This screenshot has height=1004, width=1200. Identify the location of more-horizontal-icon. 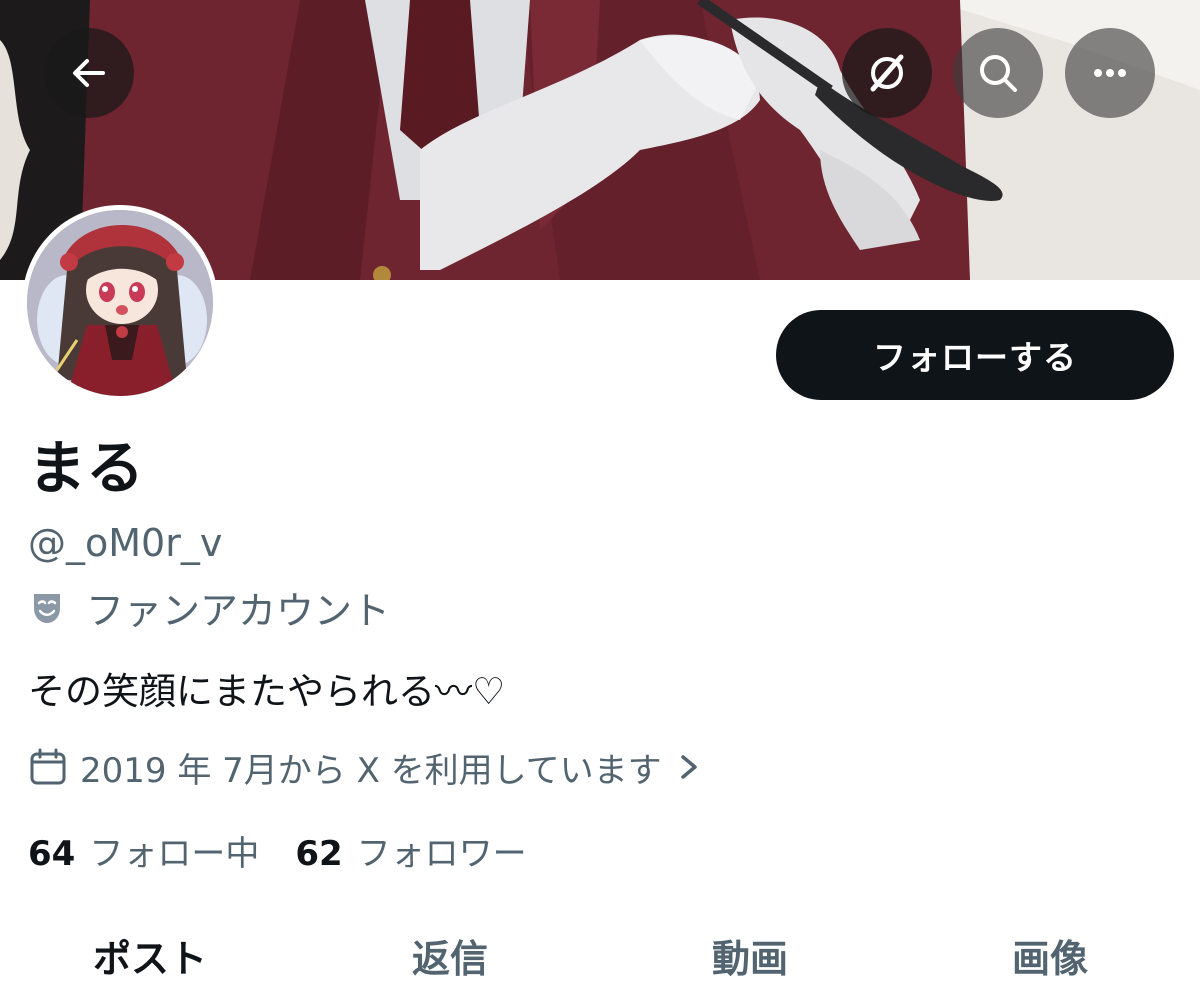
(1110, 73).